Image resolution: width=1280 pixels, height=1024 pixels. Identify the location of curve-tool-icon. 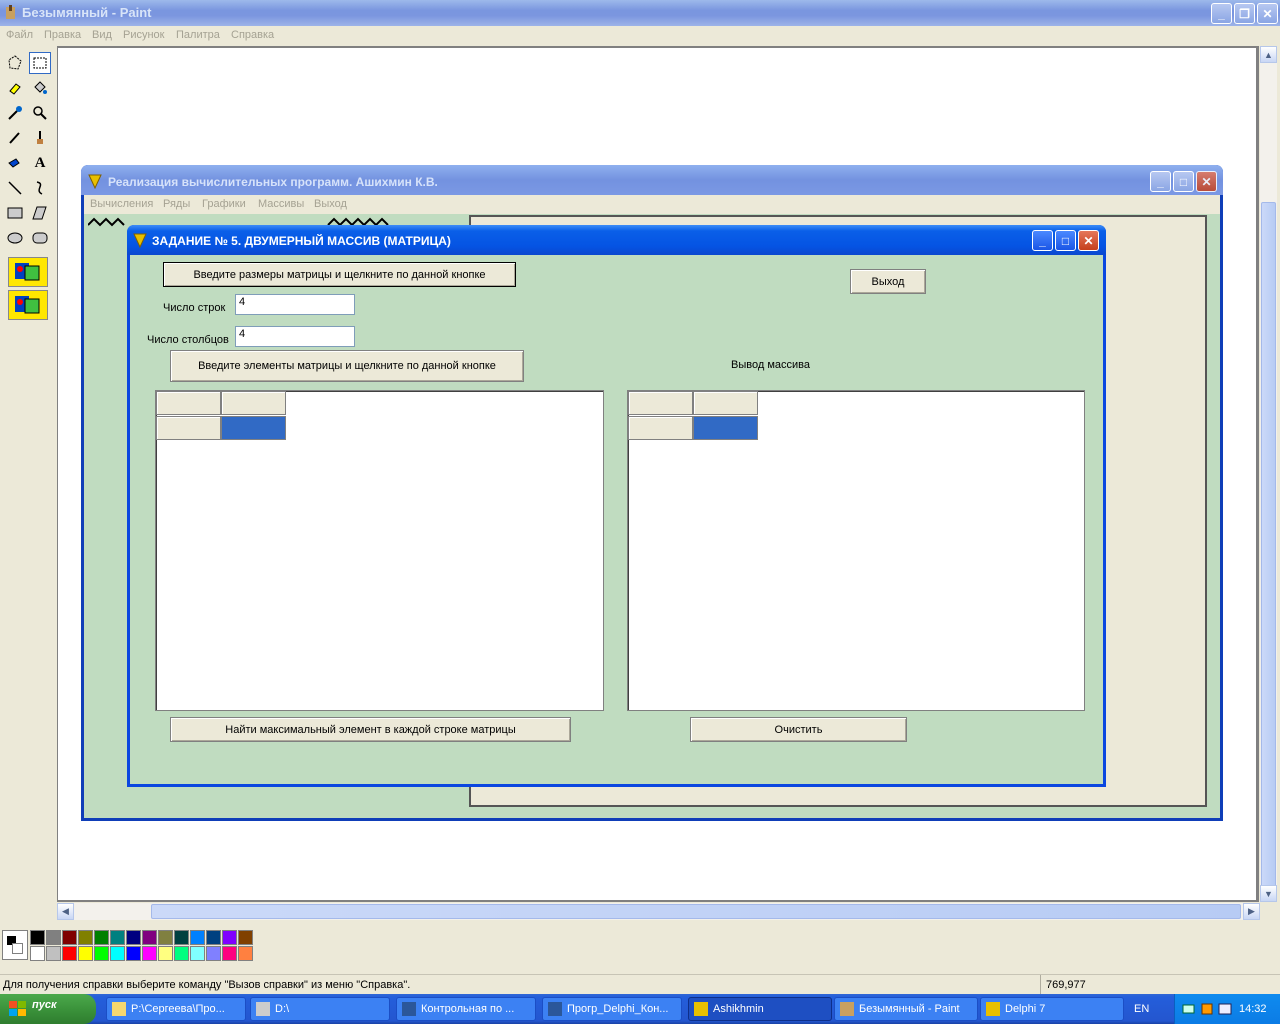
(40, 188).